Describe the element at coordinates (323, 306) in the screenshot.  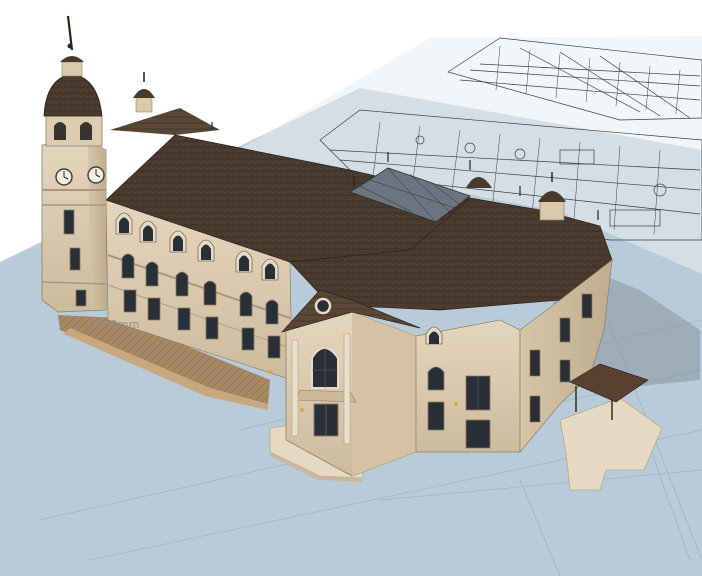
I see `pediment-oculus` at that location.